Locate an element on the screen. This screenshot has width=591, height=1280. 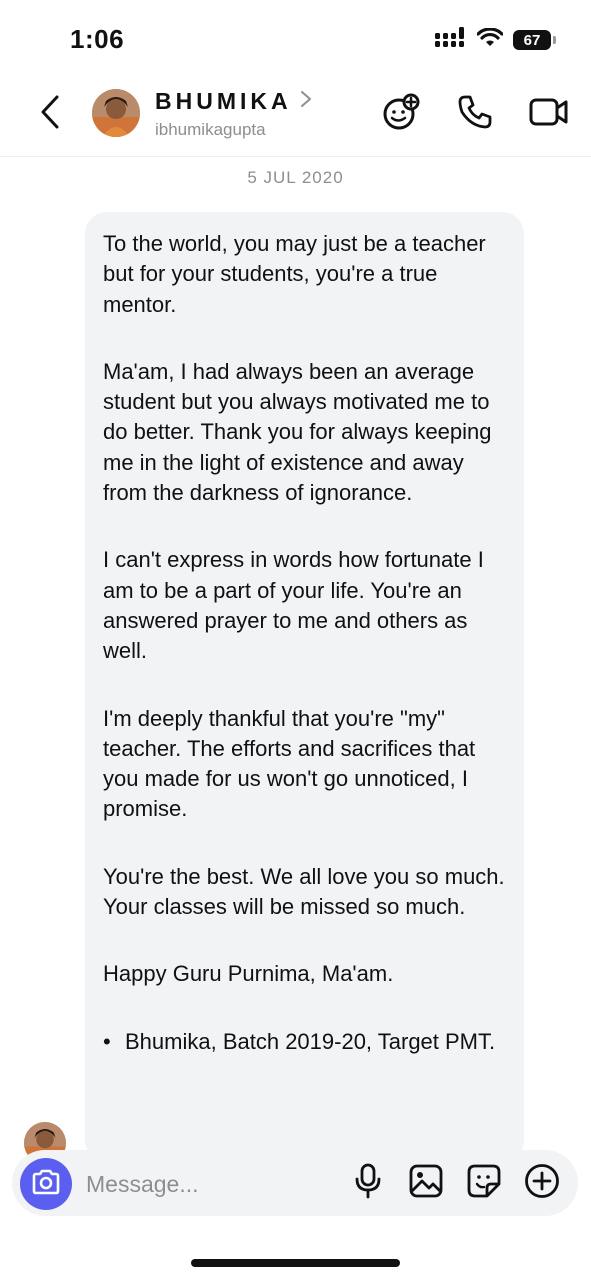
message-composer is located at coordinates (295, 1183).